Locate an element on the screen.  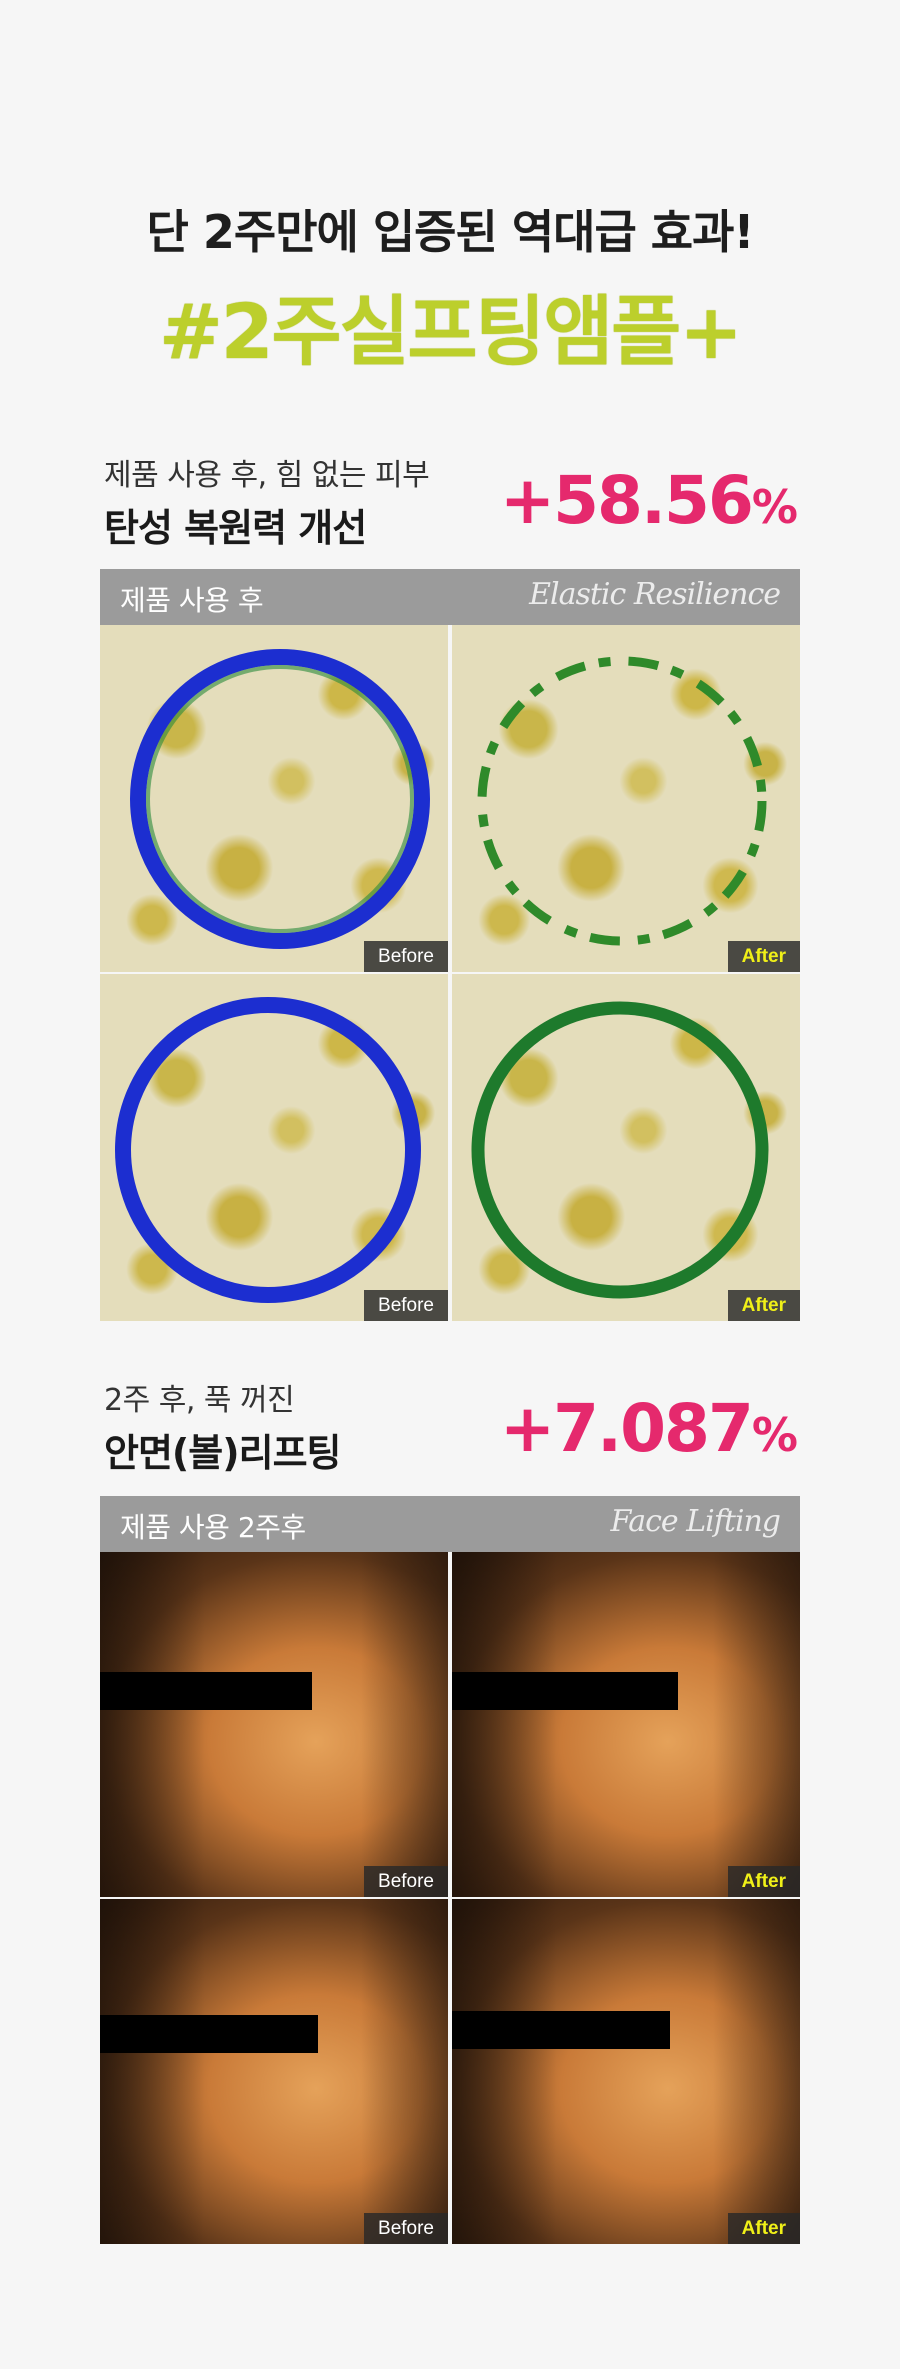
elastic-panel-label-en: Elastic Resilience is located at coordinates (655, 594).